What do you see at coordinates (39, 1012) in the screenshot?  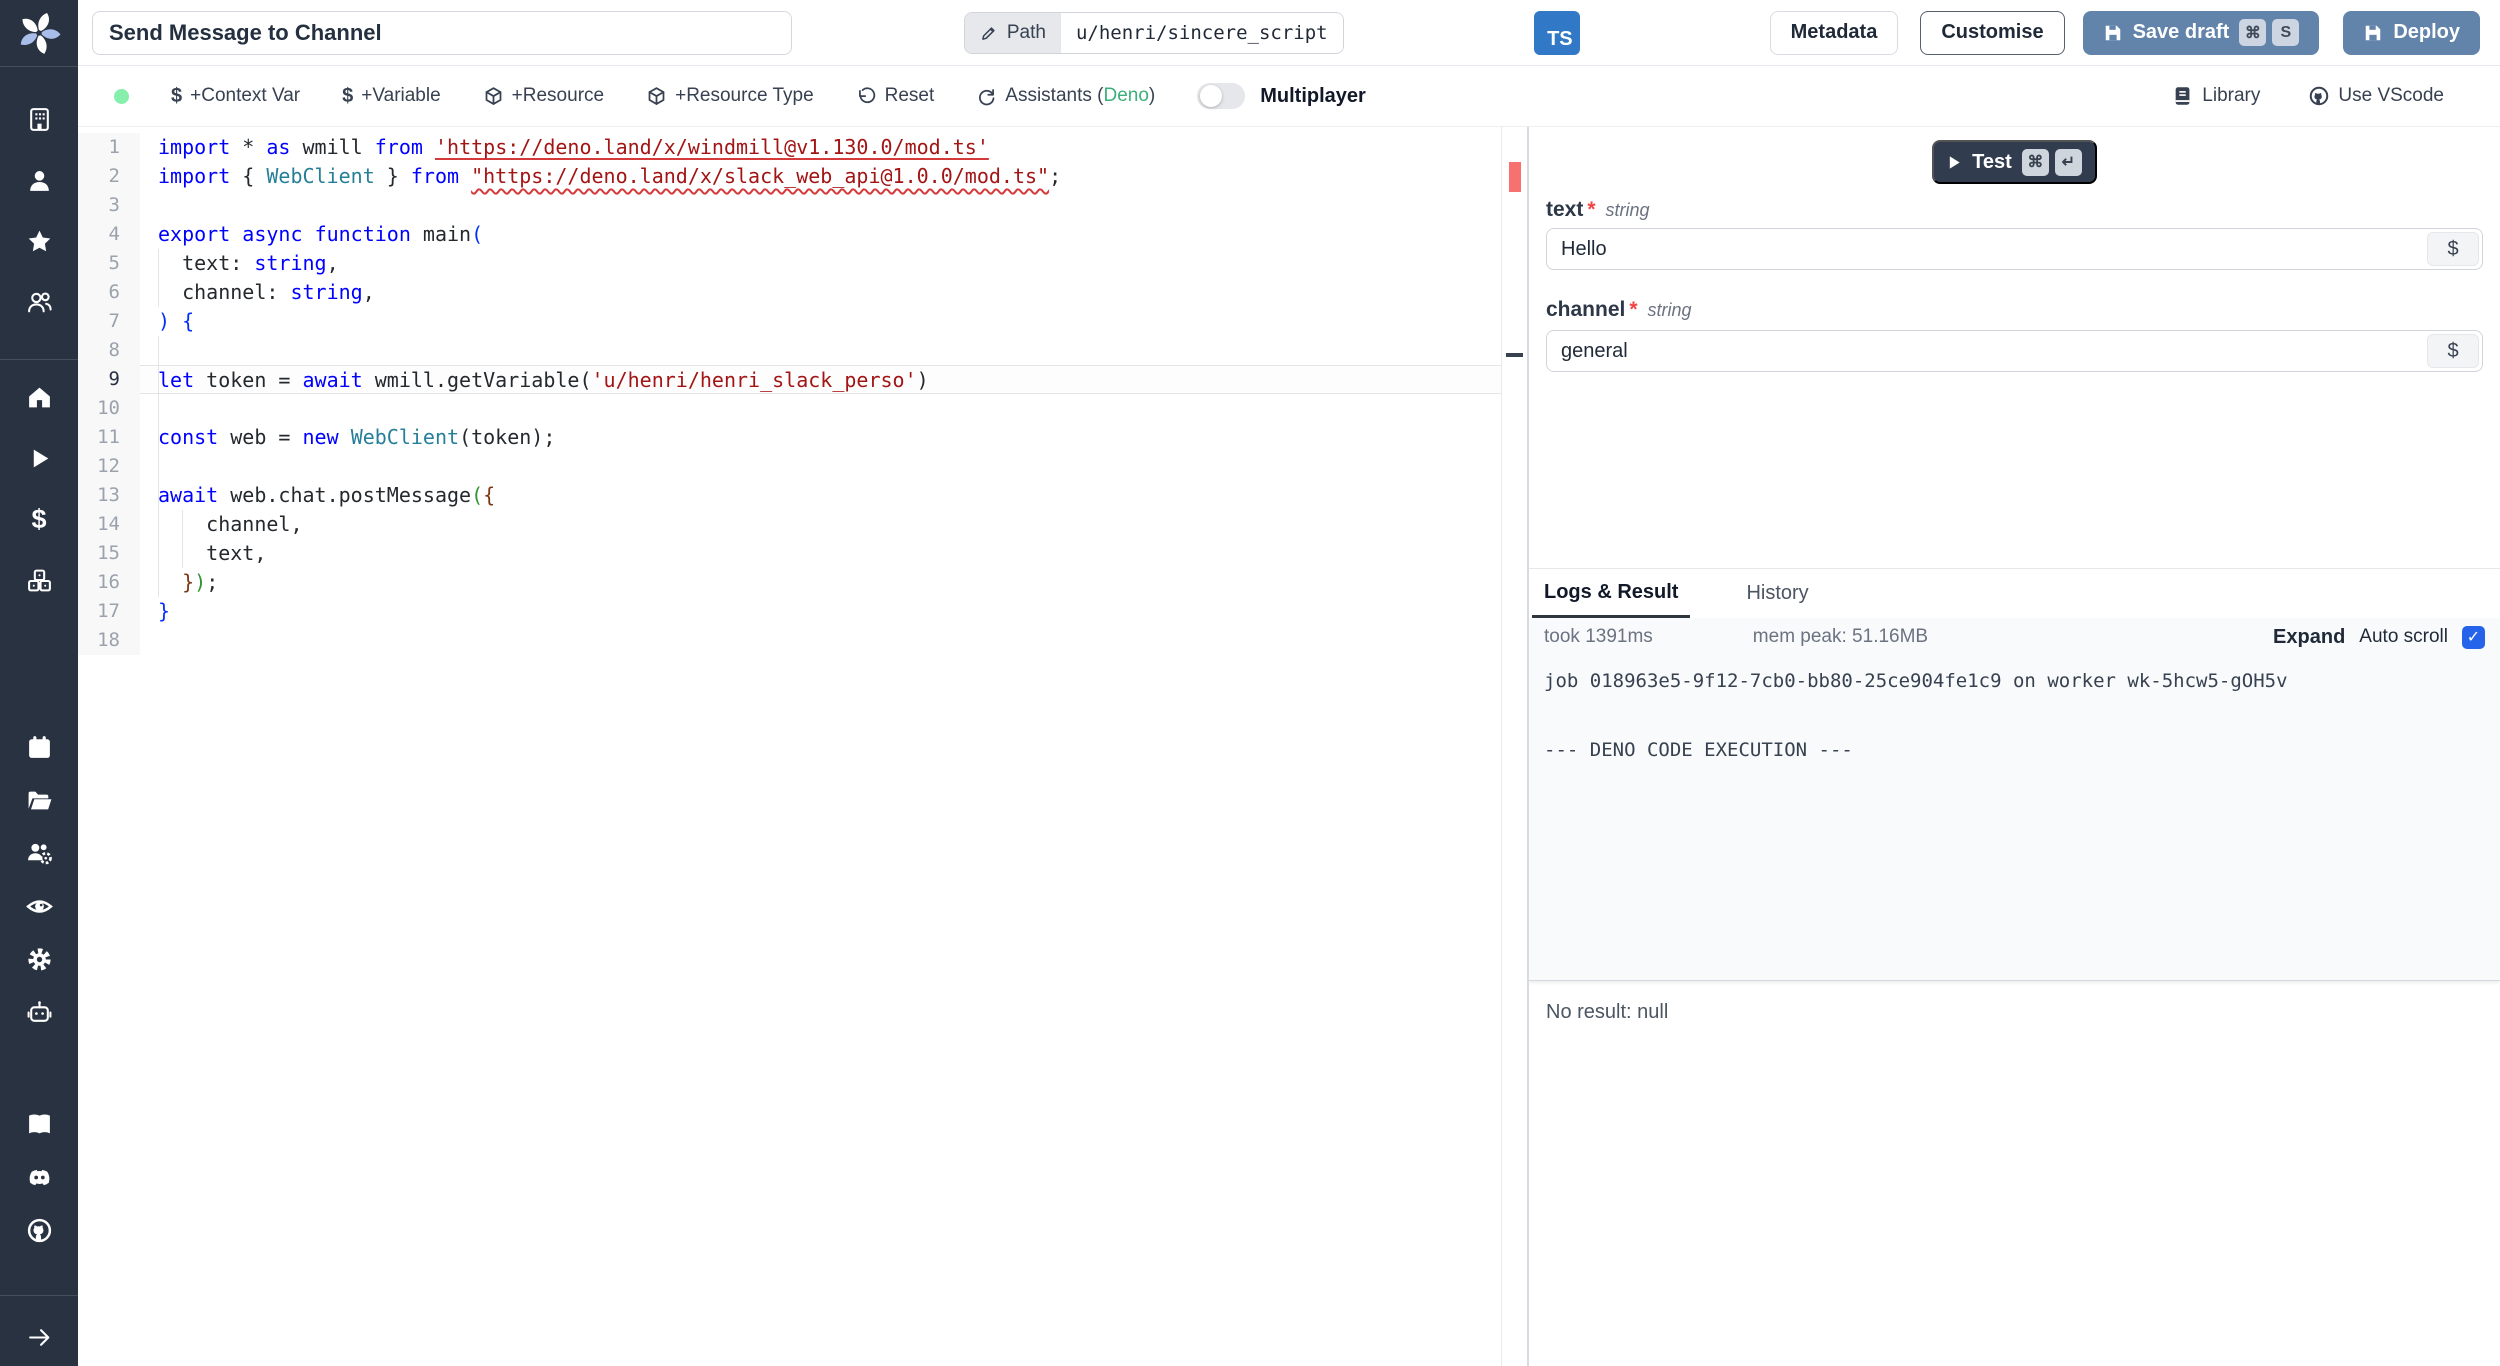 I see `robot-icon` at bounding box center [39, 1012].